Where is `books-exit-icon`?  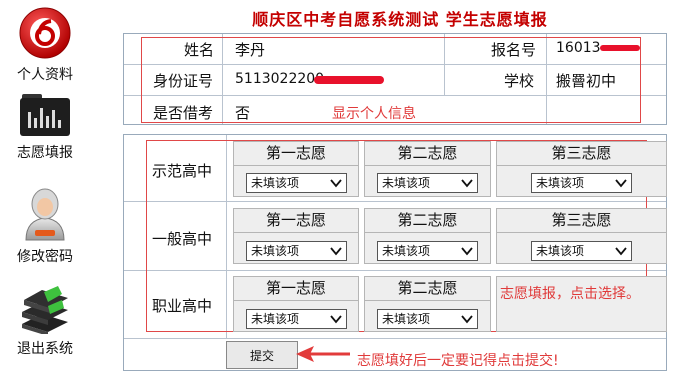
books-exit-icon is located at coordinates (45, 310).